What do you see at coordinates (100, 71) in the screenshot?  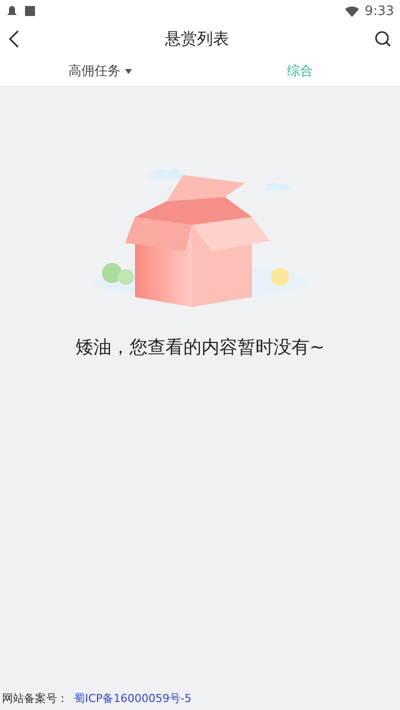 I see `filter-tab: 高佣任务` at bounding box center [100, 71].